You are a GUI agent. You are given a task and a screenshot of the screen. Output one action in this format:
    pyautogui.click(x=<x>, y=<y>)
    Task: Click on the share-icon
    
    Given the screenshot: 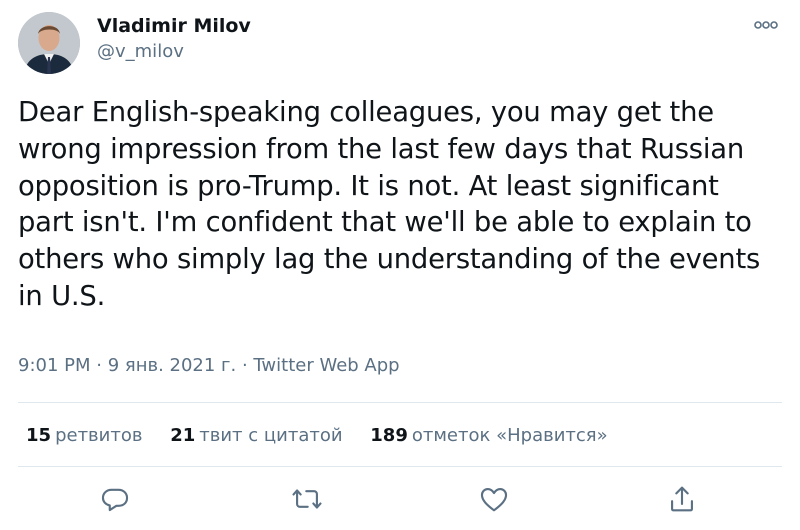 What is the action you would take?
    pyautogui.click(x=682, y=499)
    